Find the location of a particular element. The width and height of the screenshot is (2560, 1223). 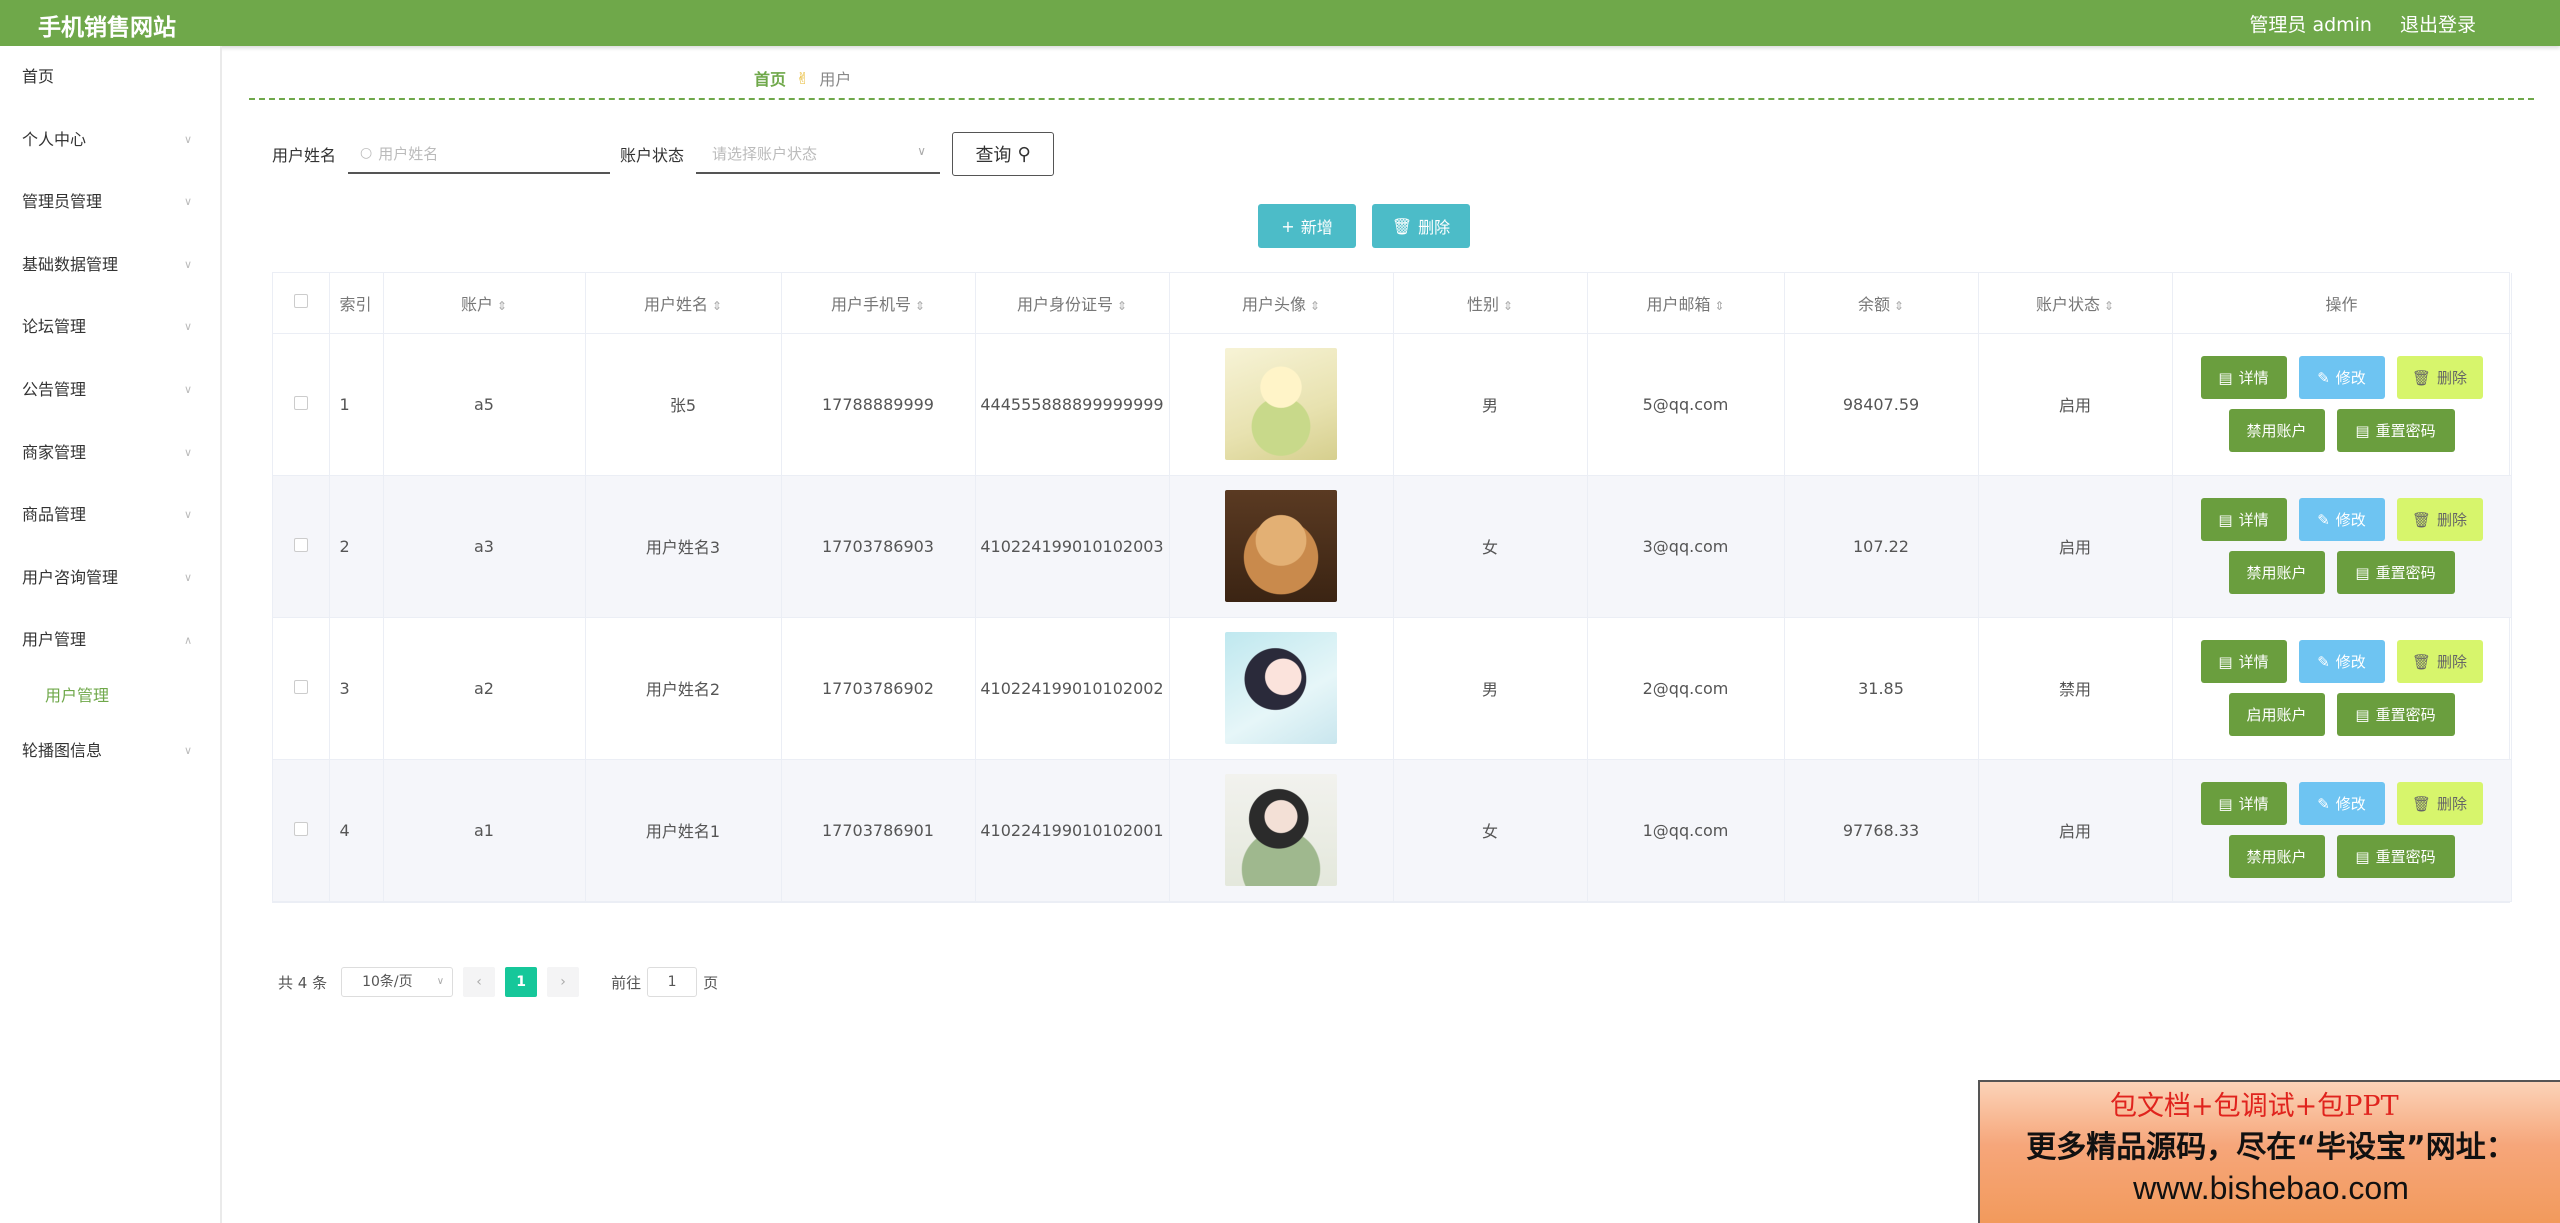

cell-idcard: 444555888899999999 is located at coordinates (1072, 404).